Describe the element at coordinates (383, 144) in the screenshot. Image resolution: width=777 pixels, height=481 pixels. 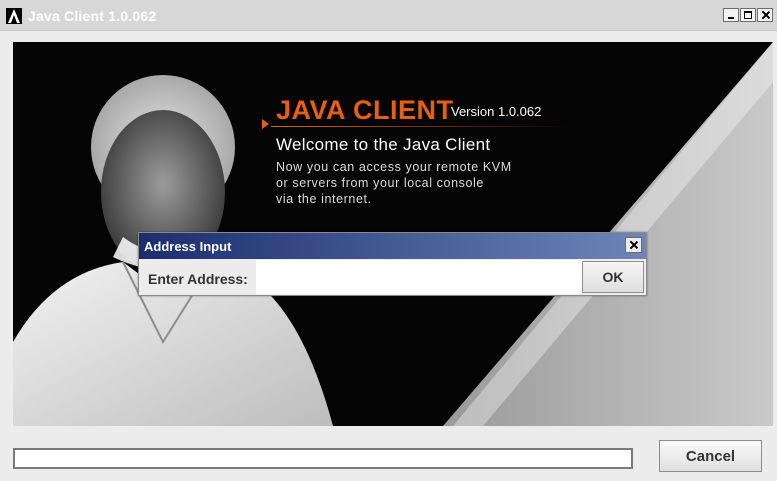
I see `welcome-heading: Welcome to the Java Client` at that location.